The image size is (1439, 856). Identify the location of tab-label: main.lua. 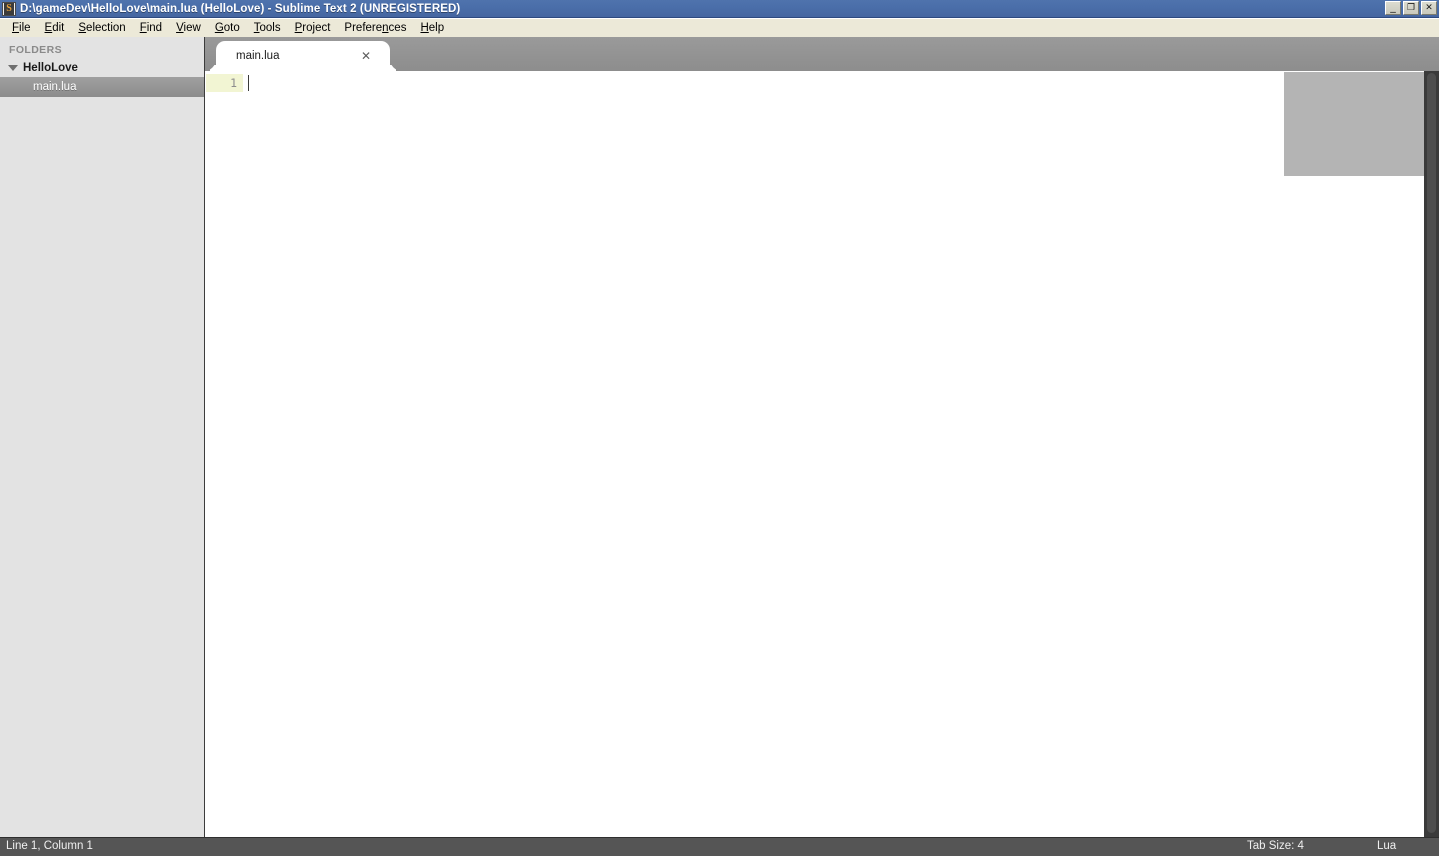
(258, 56).